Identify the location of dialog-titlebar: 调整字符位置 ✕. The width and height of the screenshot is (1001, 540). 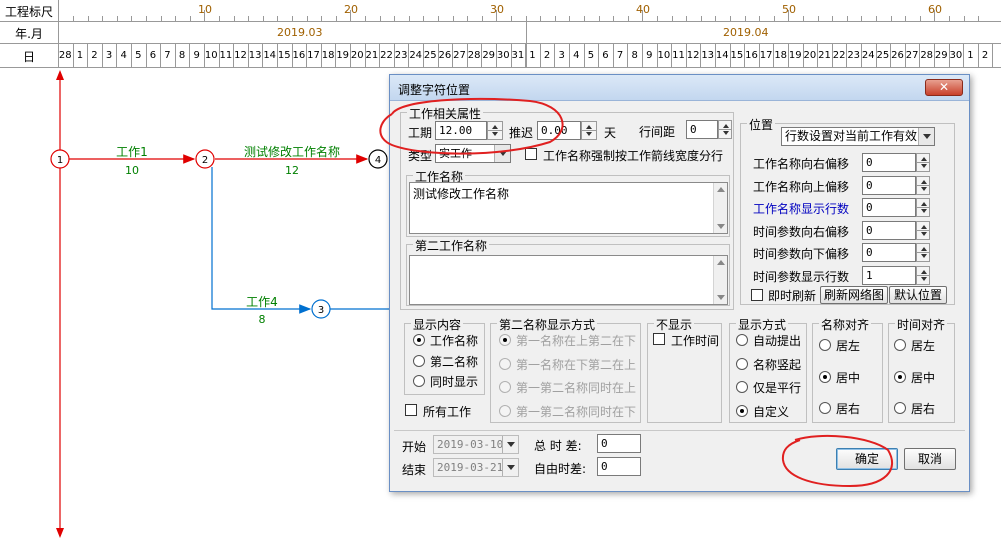
(679, 88).